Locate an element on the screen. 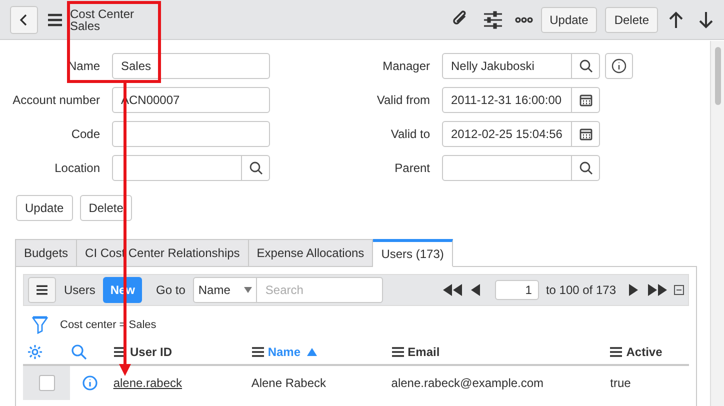 This screenshot has height=406, width=724. list-title: Users is located at coordinates (80, 290).